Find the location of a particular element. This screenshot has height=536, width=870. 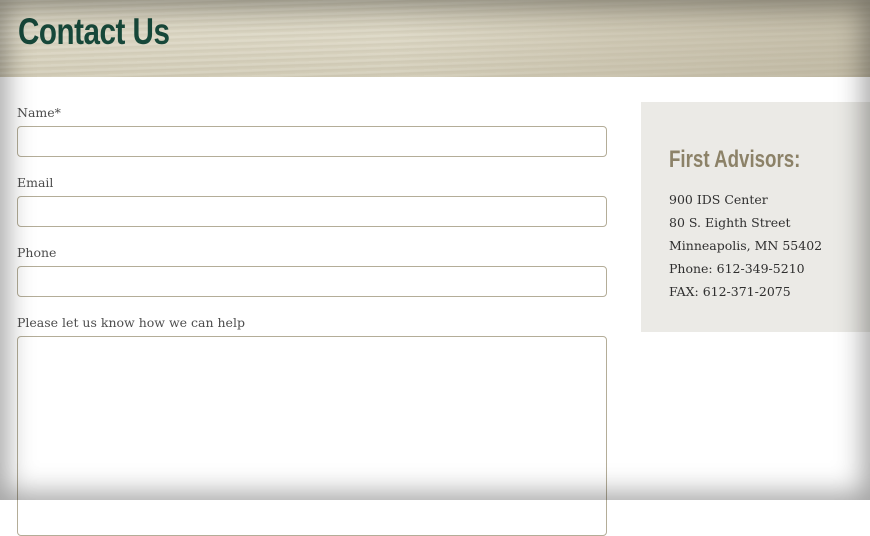

email-input is located at coordinates (312, 211).